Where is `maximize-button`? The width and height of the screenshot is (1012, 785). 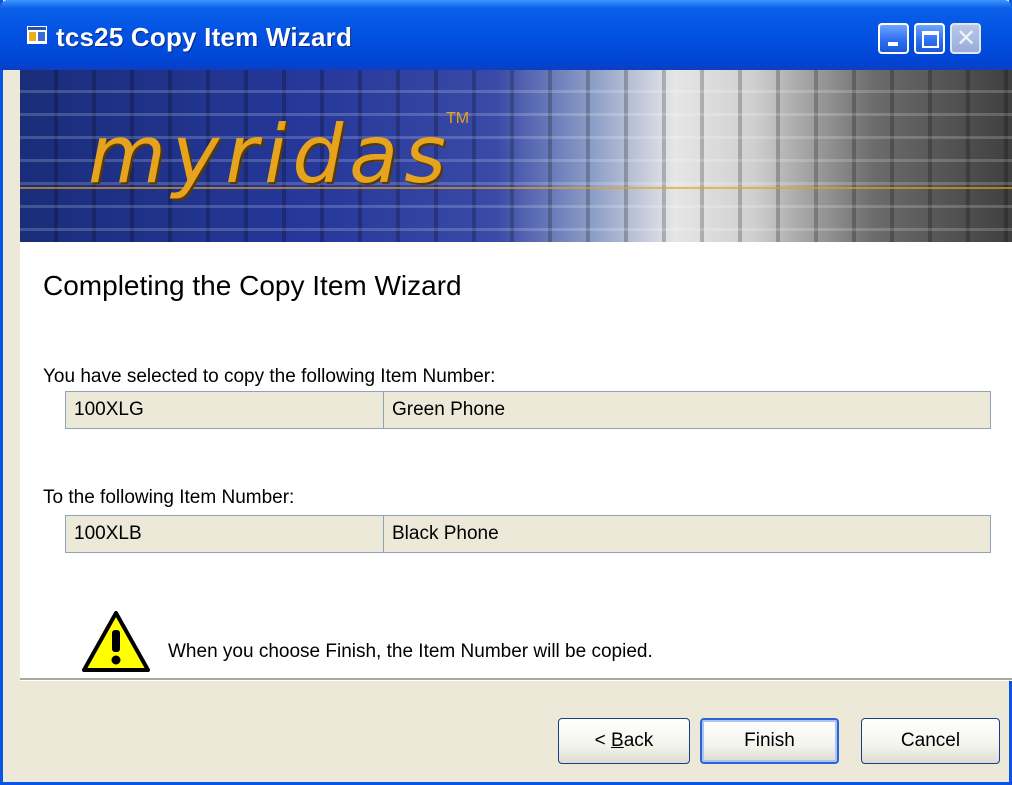 maximize-button is located at coordinates (929, 38).